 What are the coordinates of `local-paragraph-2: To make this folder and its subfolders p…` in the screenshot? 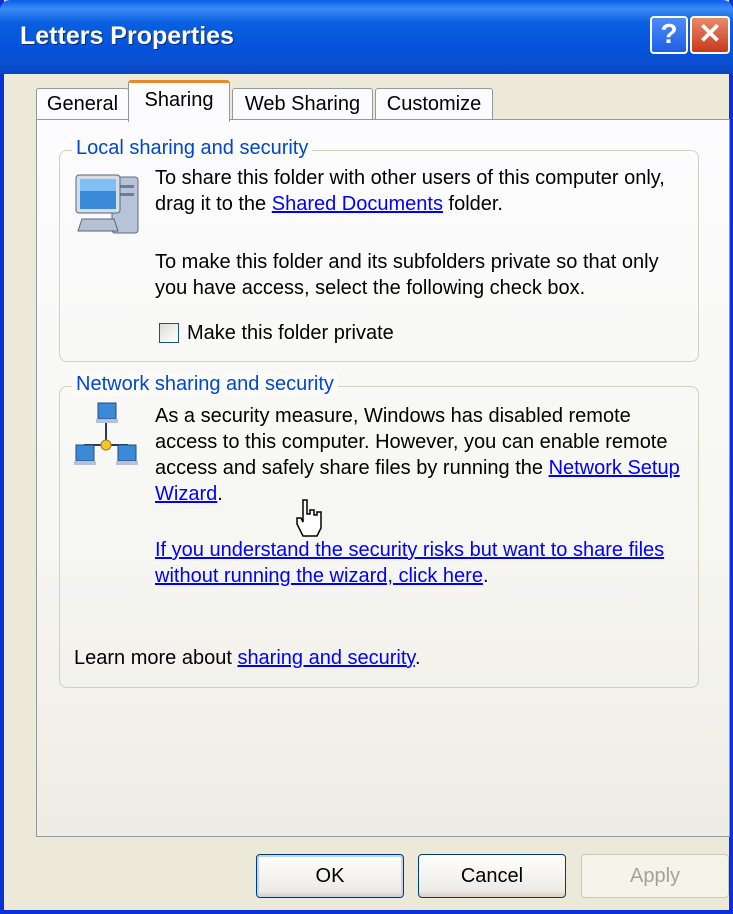 It's located at (407, 275).